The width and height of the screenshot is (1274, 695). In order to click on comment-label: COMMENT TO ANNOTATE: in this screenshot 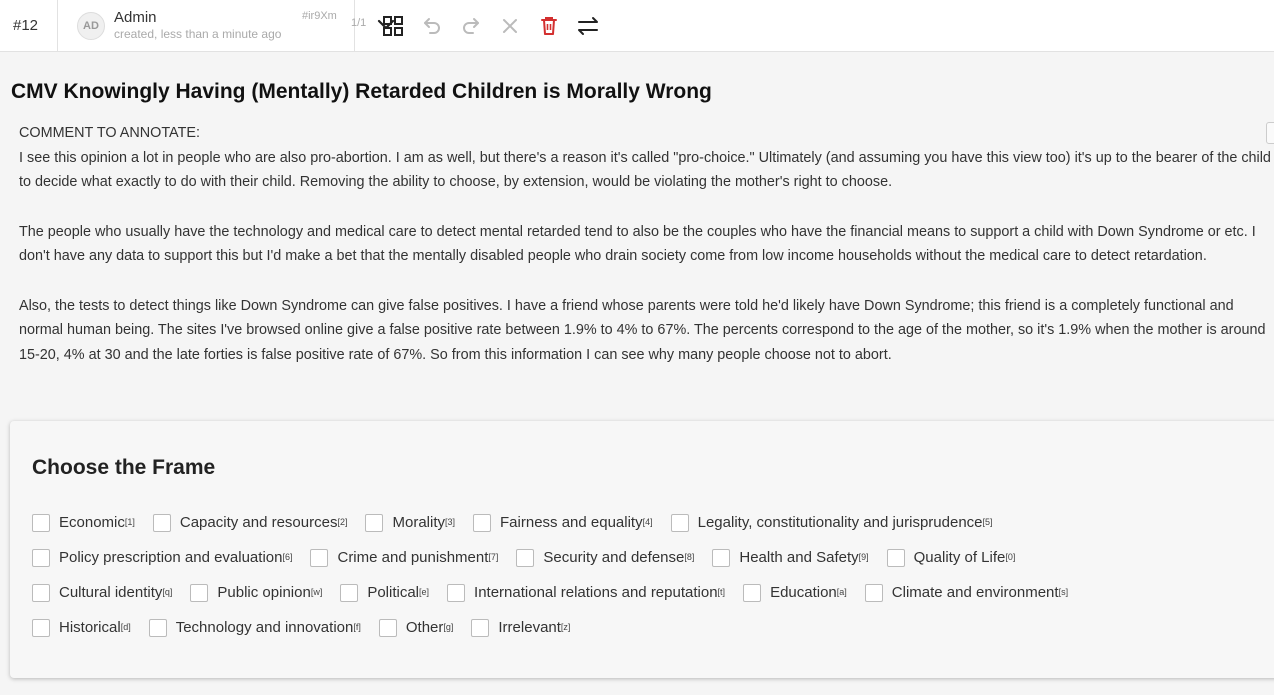, I will do `click(109, 133)`.